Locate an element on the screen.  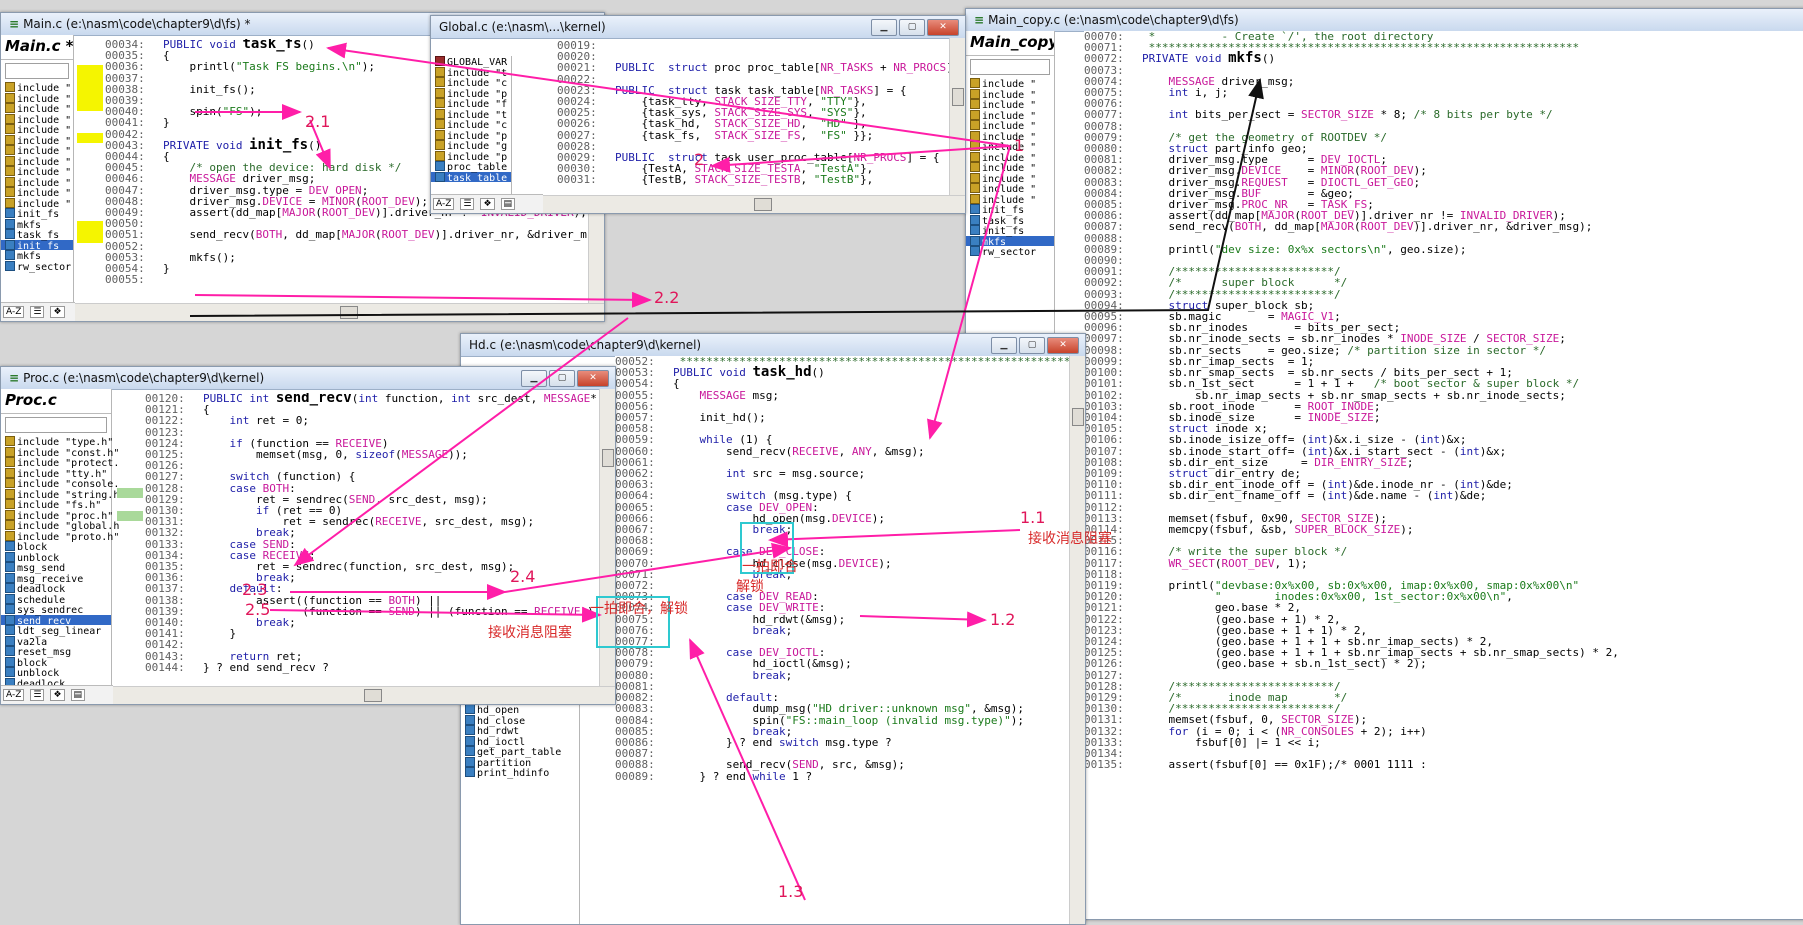
book-icon: ▤ is located at coordinates (508, 204).